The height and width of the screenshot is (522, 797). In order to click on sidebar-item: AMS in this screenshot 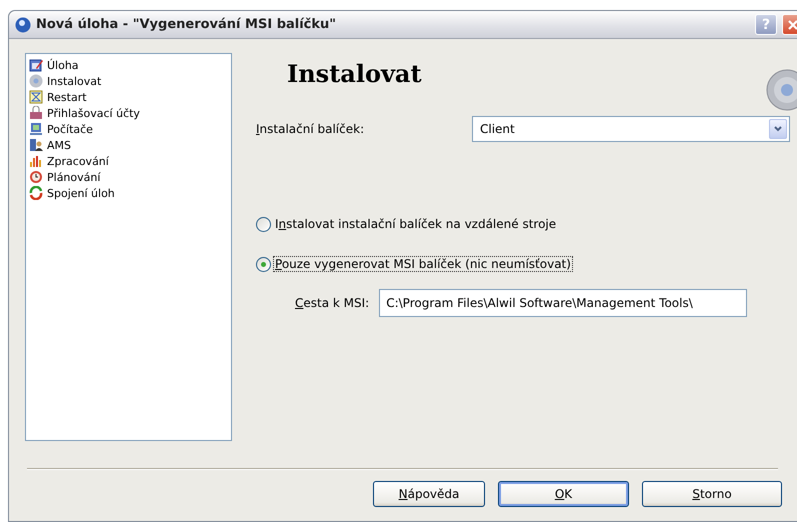, I will do `click(59, 145)`.